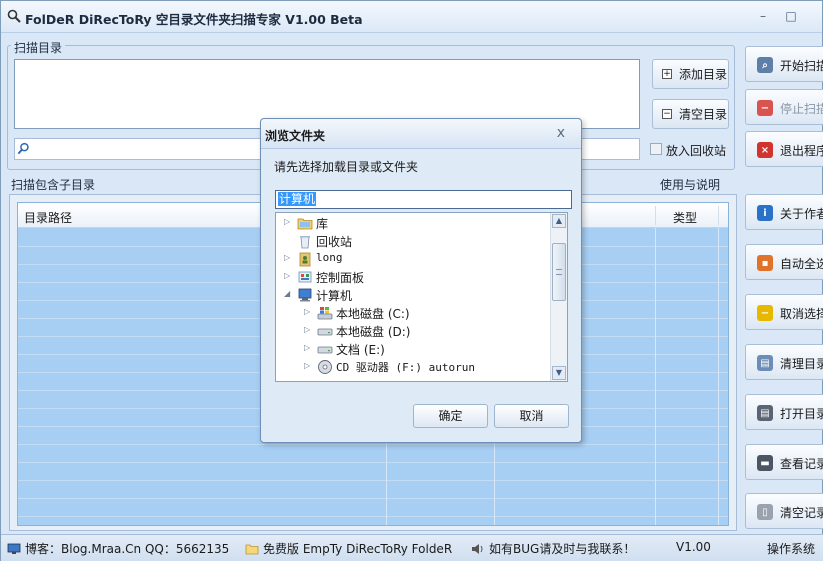 Image resolution: width=823 pixels, height=561 pixels. I want to click on tree-item-label: long, so click(329, 257).